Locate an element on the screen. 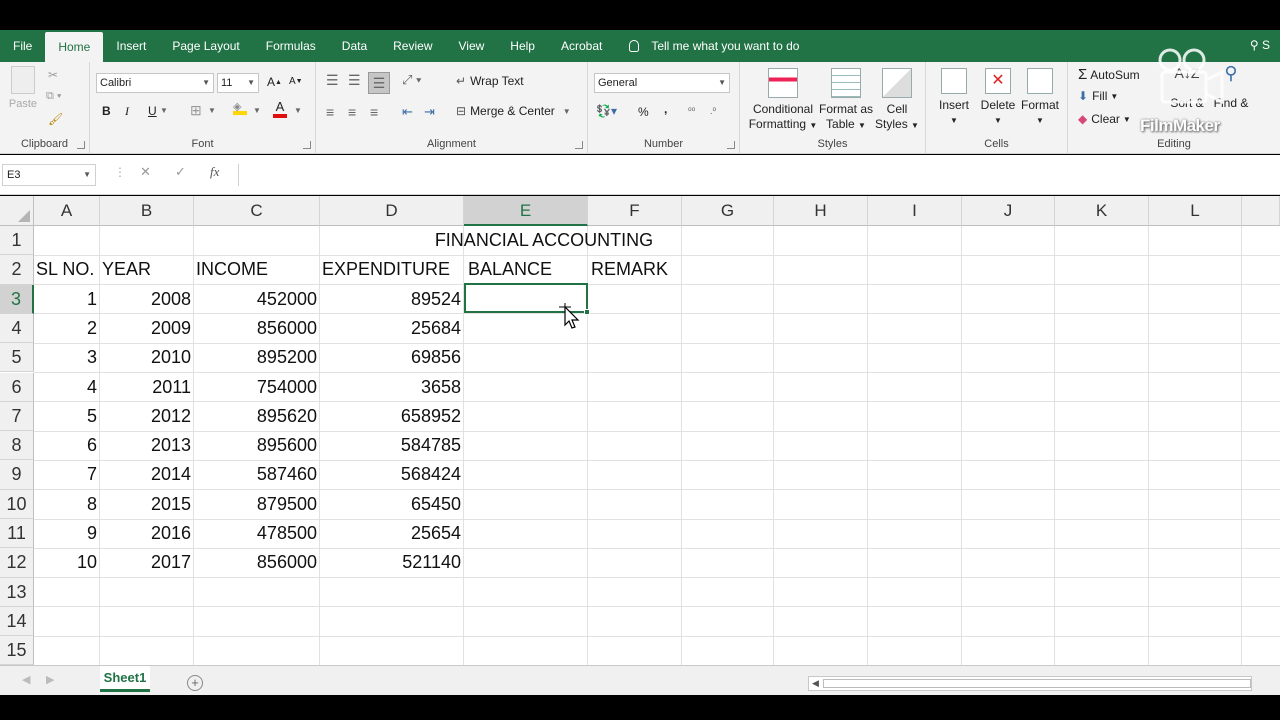 The height and width of the screenshot is (720, 1280). merge-center-button: ⊟ Merge & Center ▼ is located at coordinates (513, 111).